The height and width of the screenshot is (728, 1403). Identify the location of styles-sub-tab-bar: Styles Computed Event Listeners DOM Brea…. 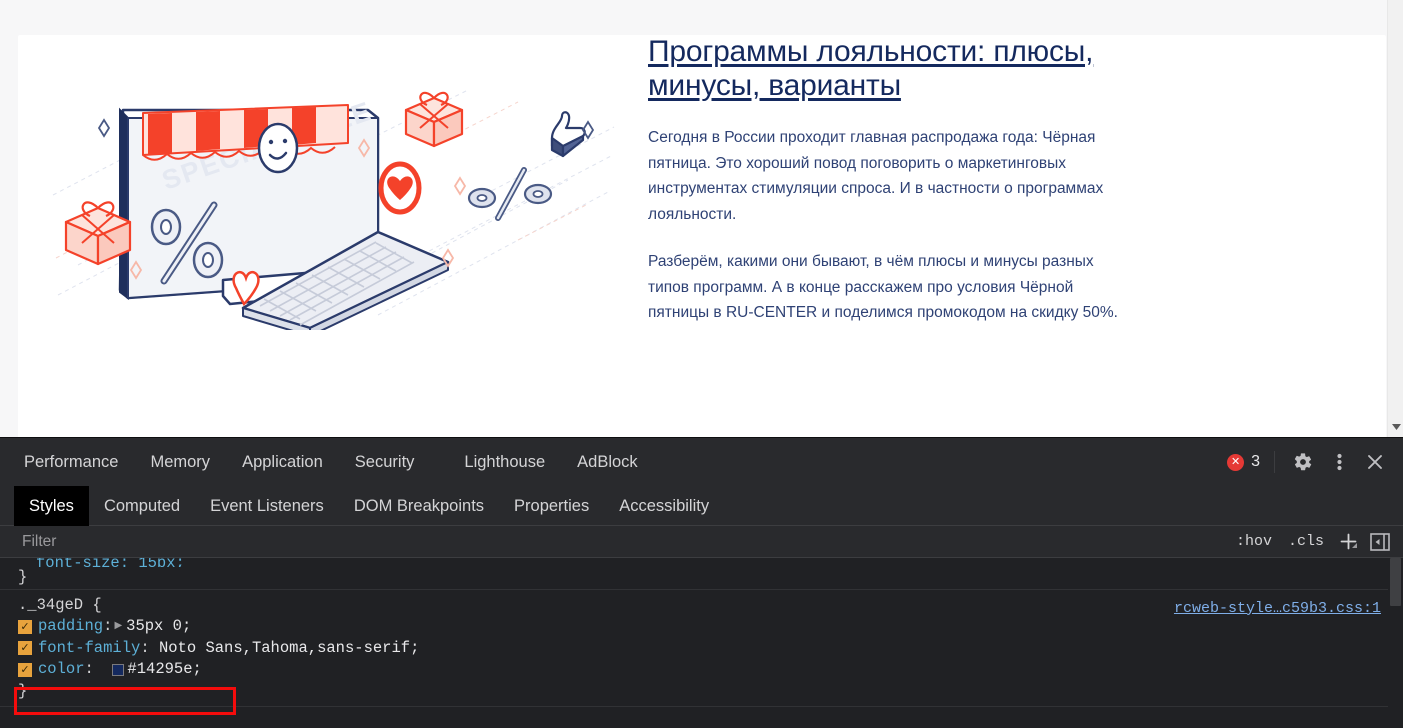
(701, 506).